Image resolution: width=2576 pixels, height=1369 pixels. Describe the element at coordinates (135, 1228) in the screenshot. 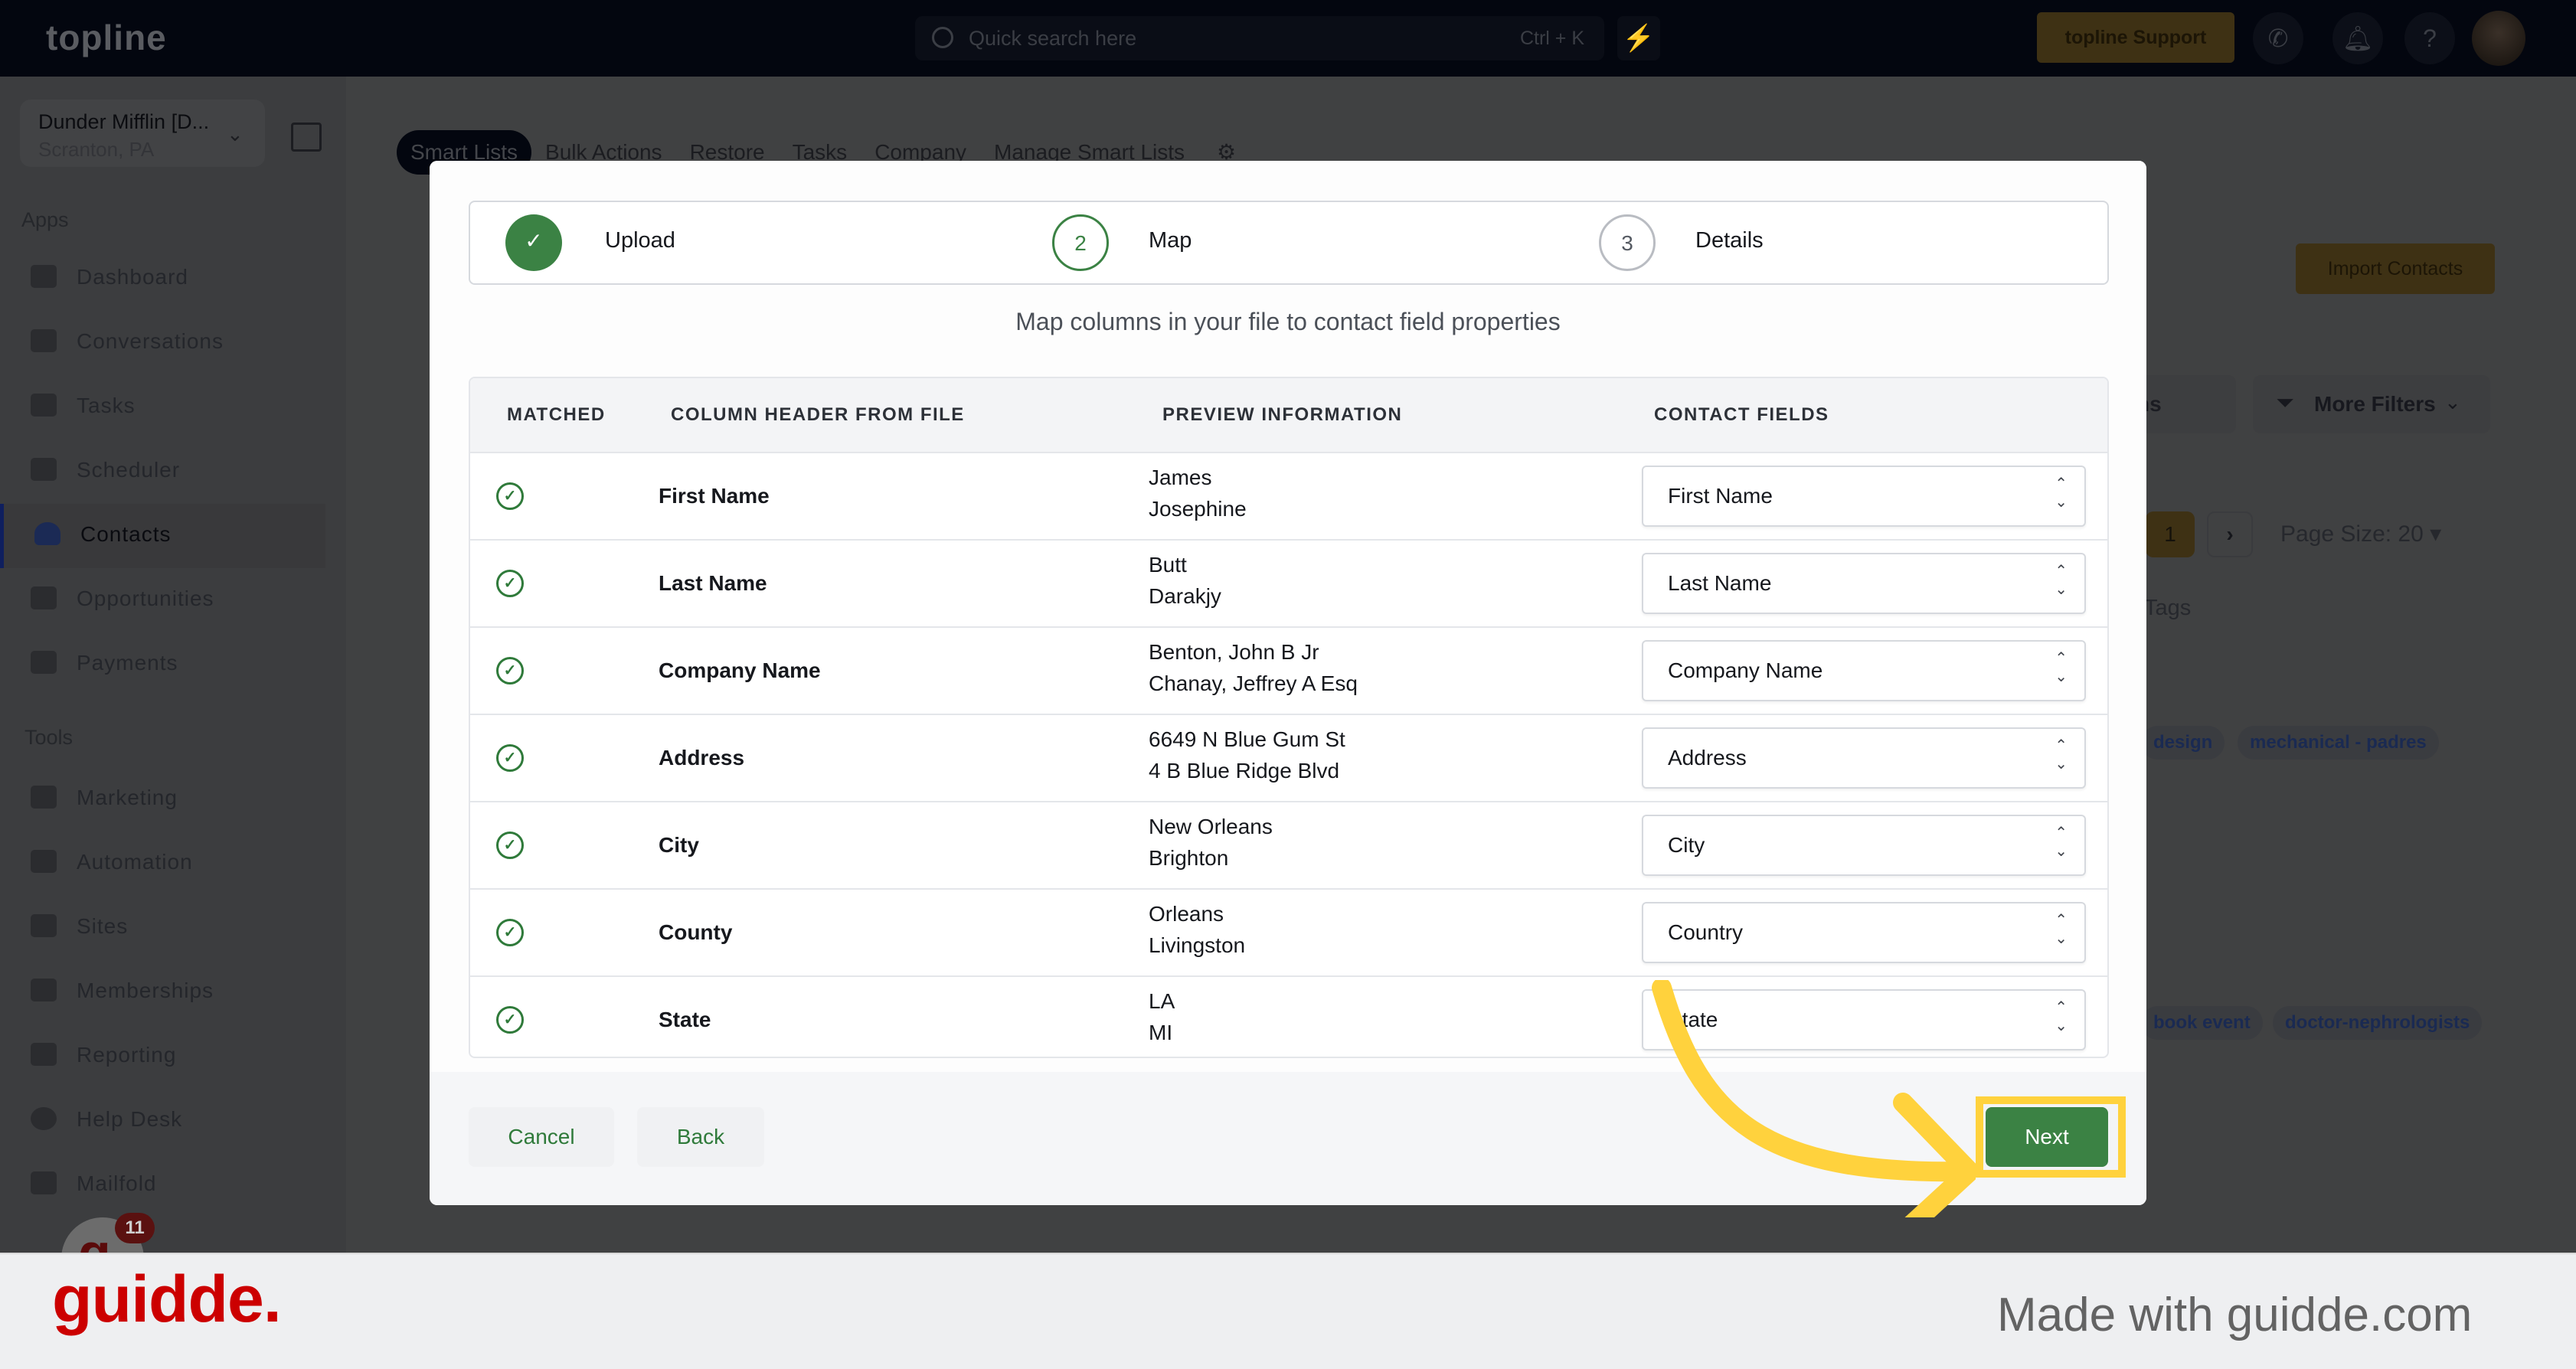

I see `notification-count-badge: 11` at that location.